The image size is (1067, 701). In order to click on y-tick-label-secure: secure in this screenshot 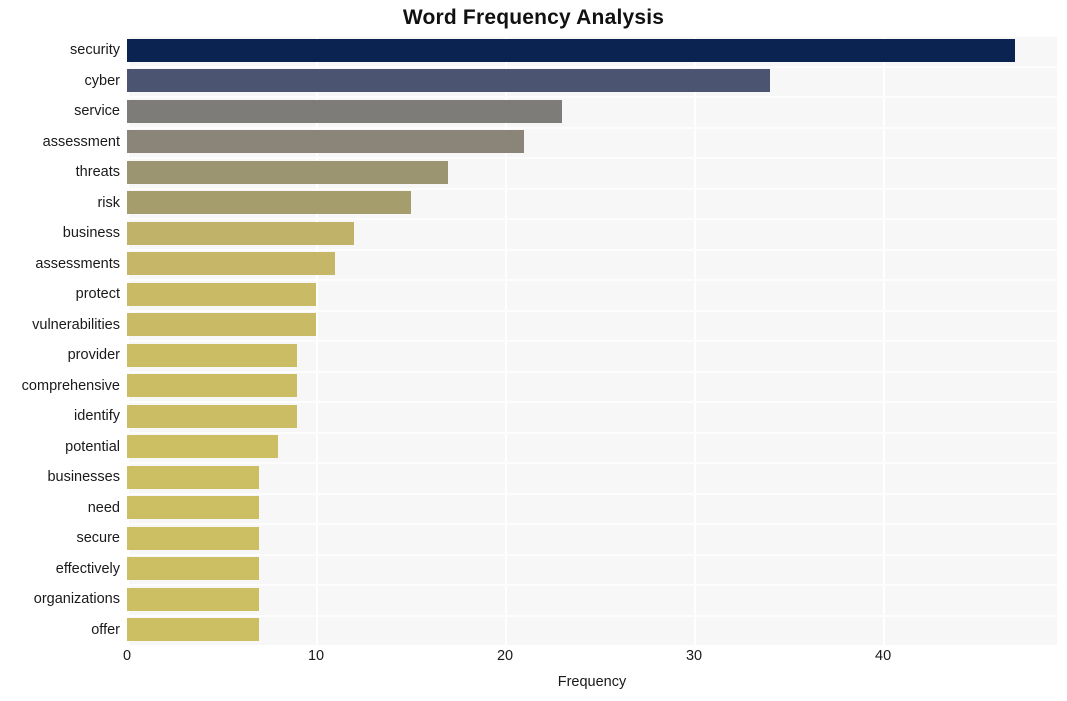, I will do `click(98, 538)`.